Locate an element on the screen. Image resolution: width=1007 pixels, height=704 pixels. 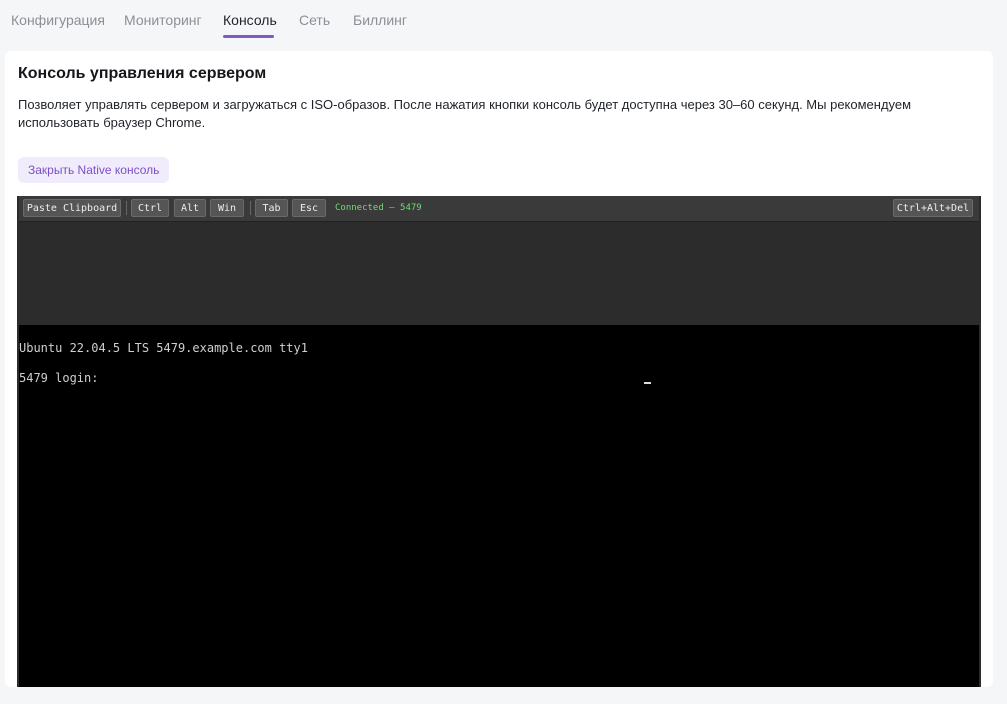
ctrl-key-button: Ctrl is located at coordinates (150, 208).